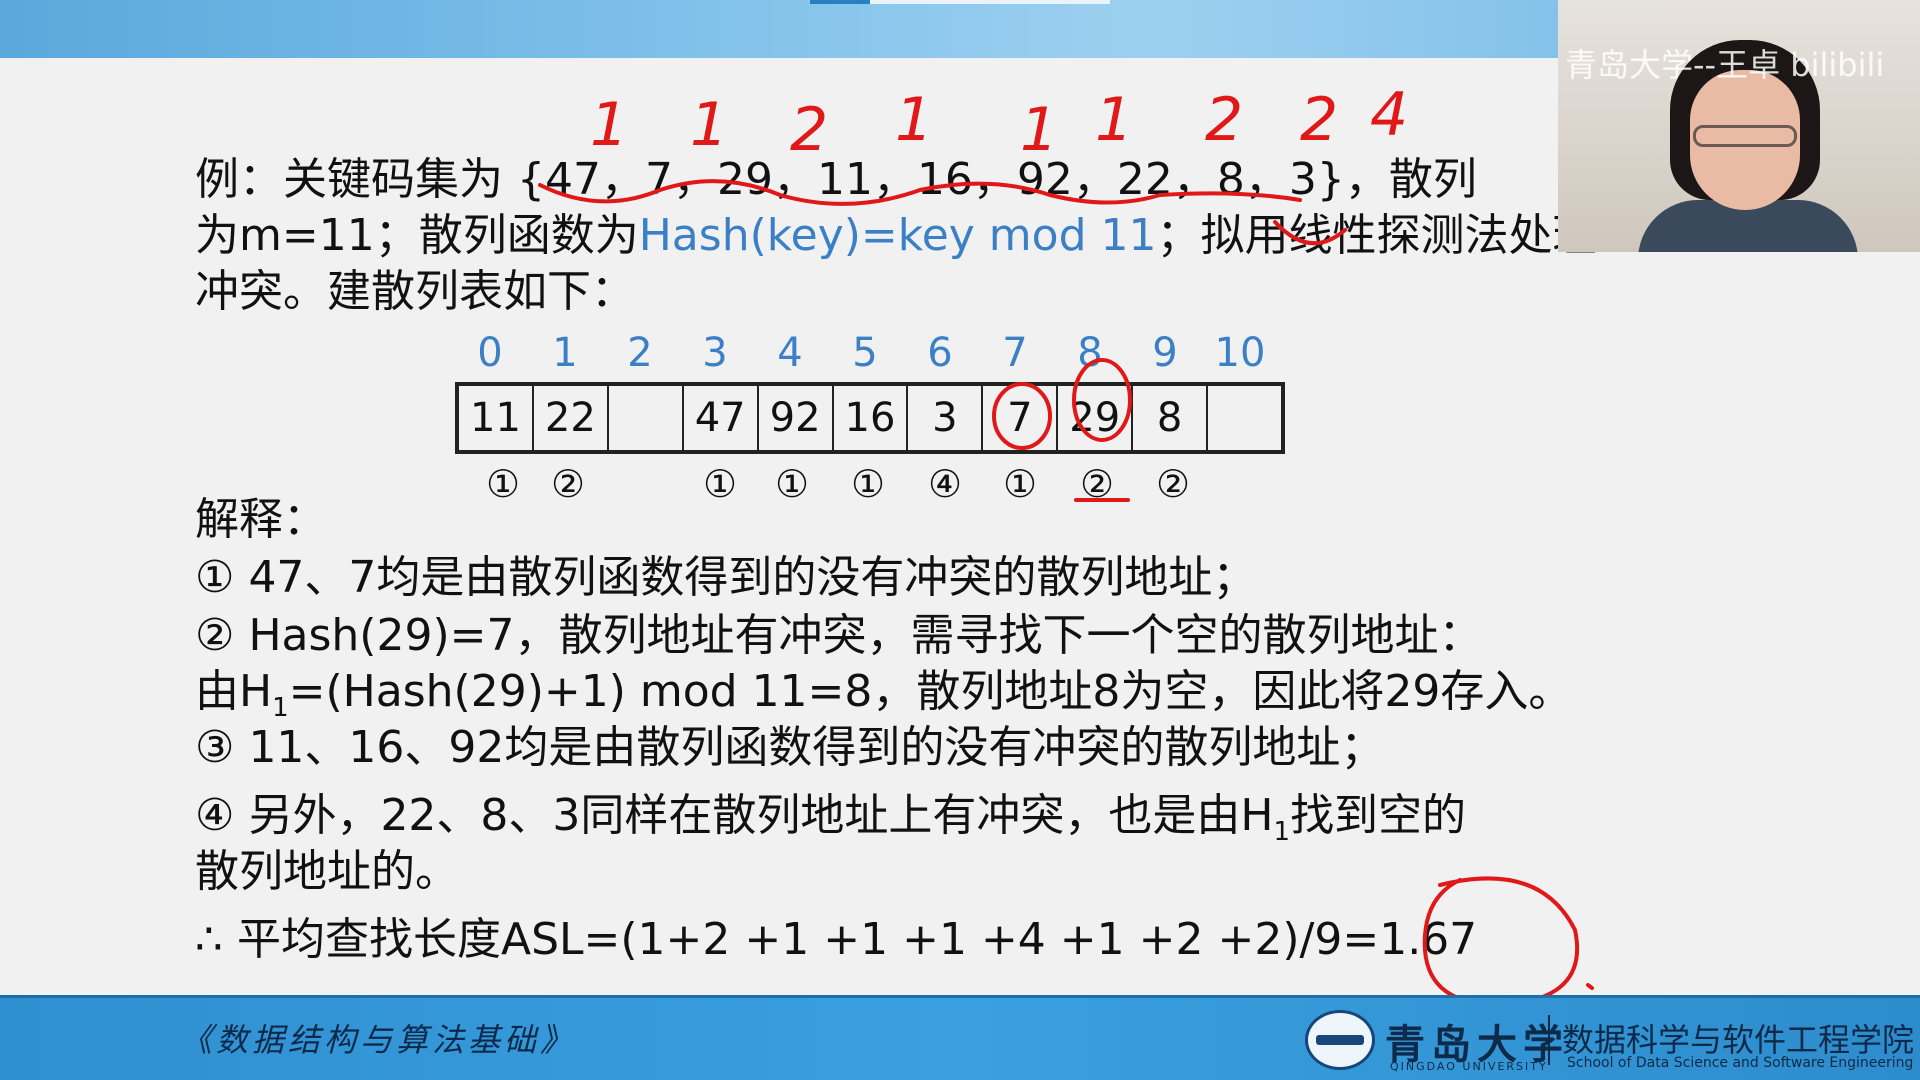 The image size is (1920, 1080). I want to click on circle-asl-result, so click(1501, 942).